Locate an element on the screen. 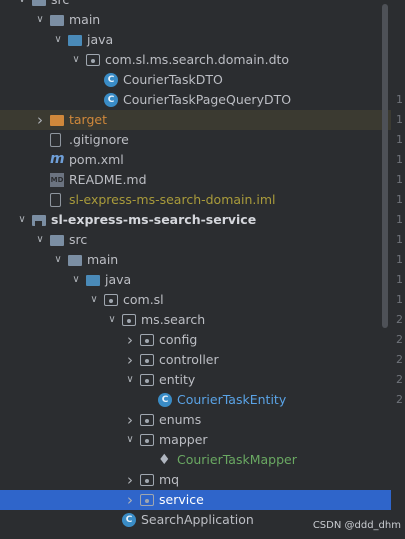 The image size is (405, 539). tree-row: ♦ CourierTaskMapper is located at coordinates (195, 460).